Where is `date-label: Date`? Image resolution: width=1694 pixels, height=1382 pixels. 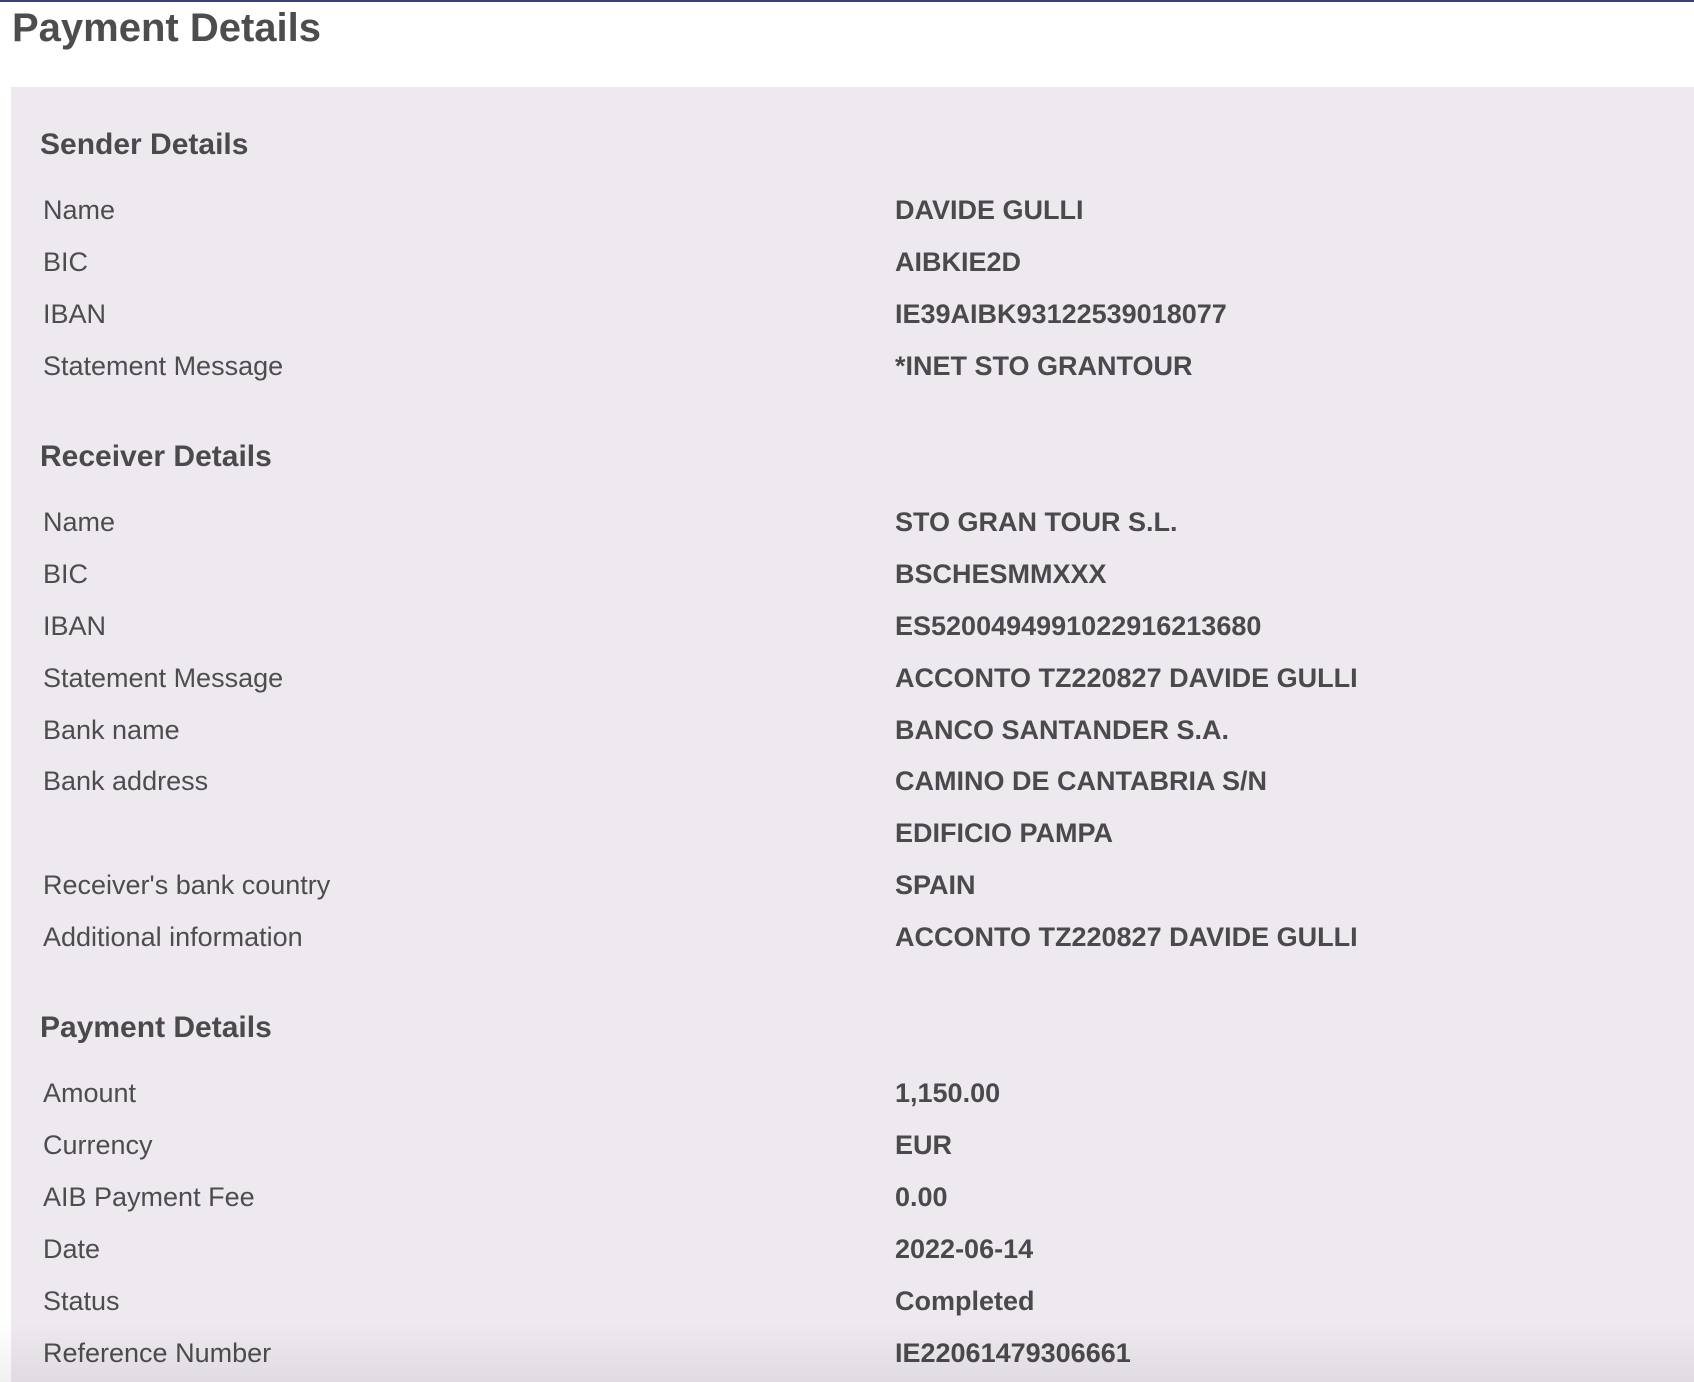
date-label: Date is located at coordinates (72, 1249).